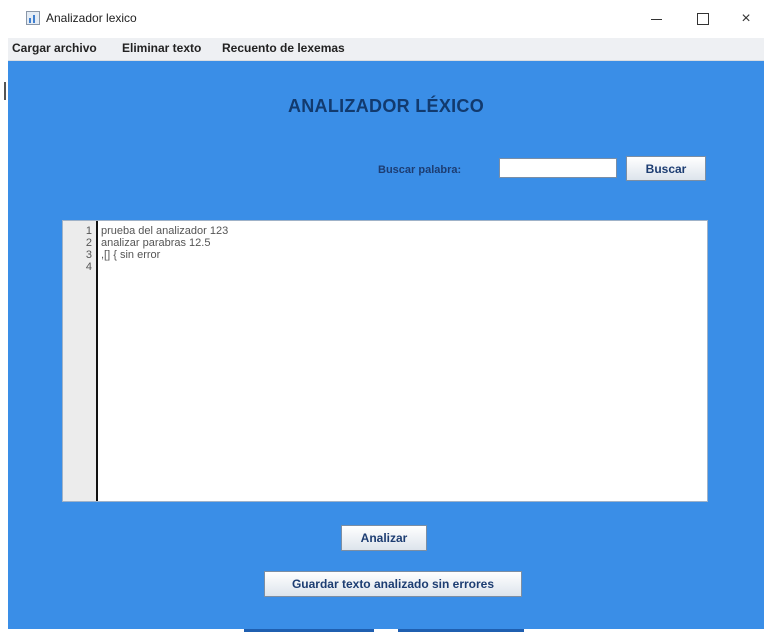  Describe the element at coordinates (283, 48) in the screenshot. I see `menu-recuento-de-lexemas: Recuento de lexemas` at that location.